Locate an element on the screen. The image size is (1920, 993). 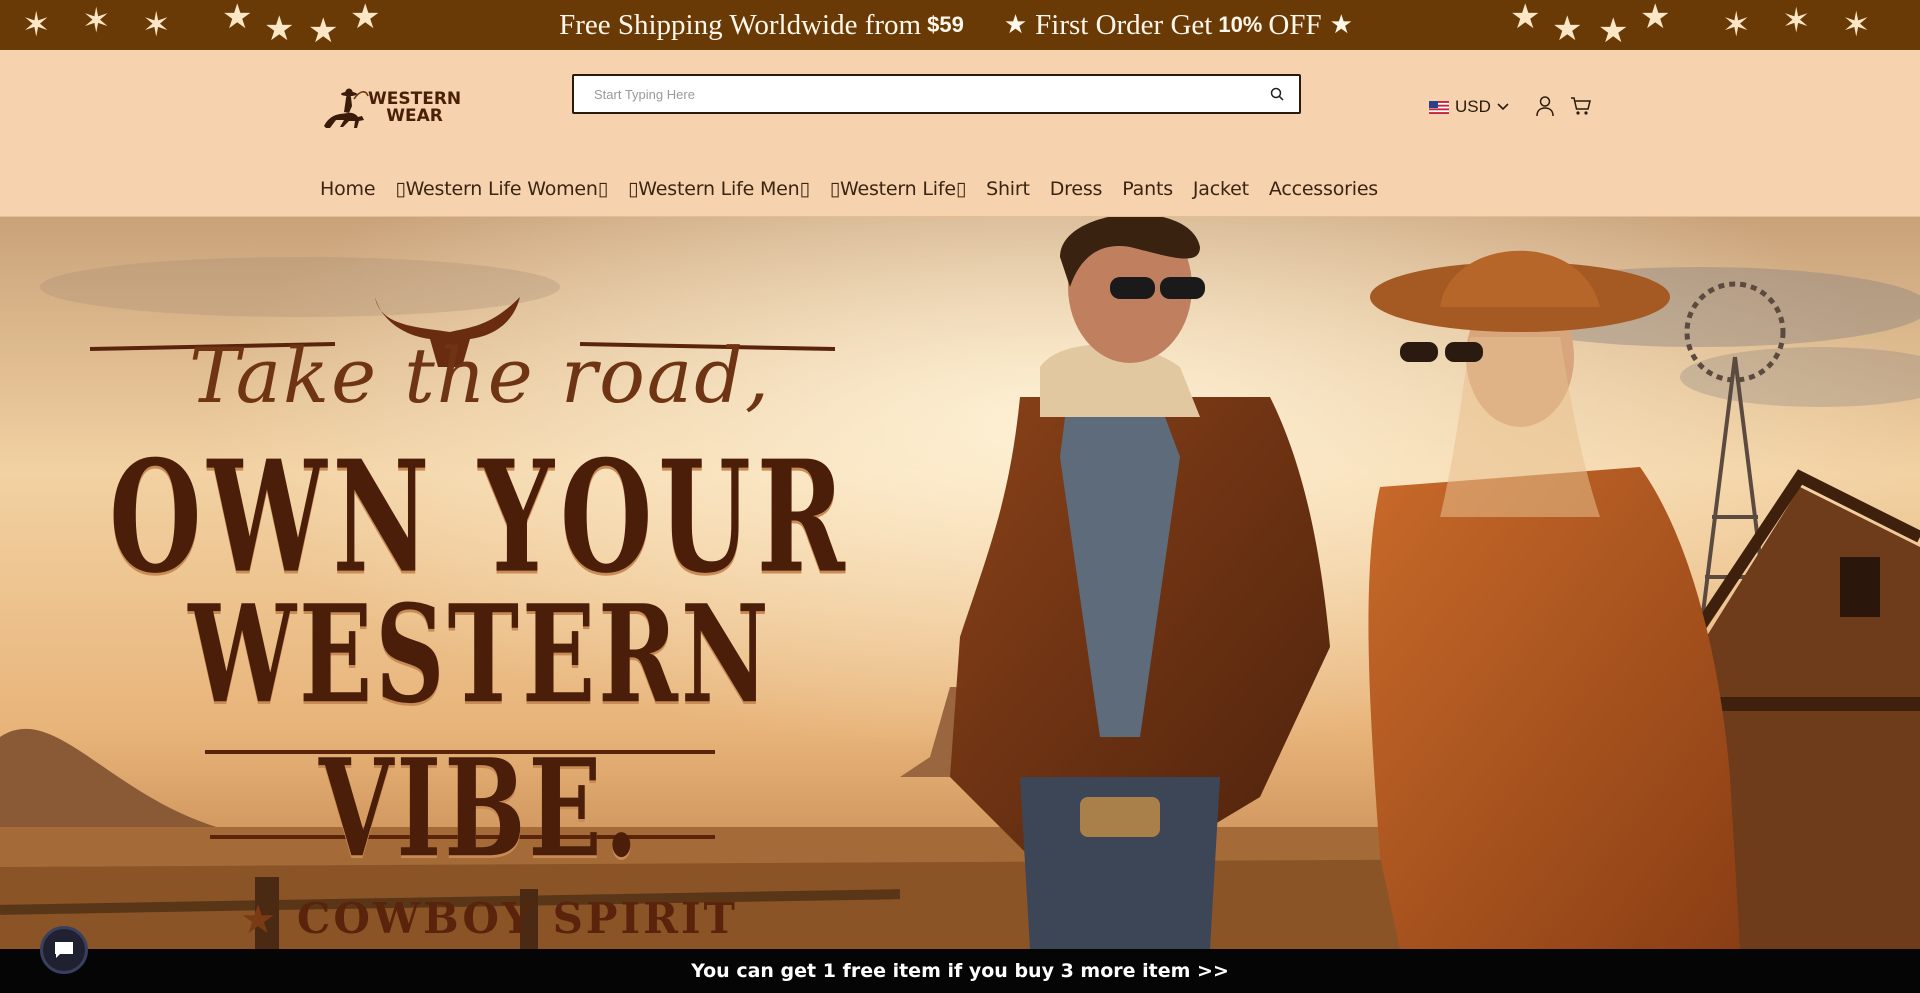
search-icon is located at coordinates (1277, 94).